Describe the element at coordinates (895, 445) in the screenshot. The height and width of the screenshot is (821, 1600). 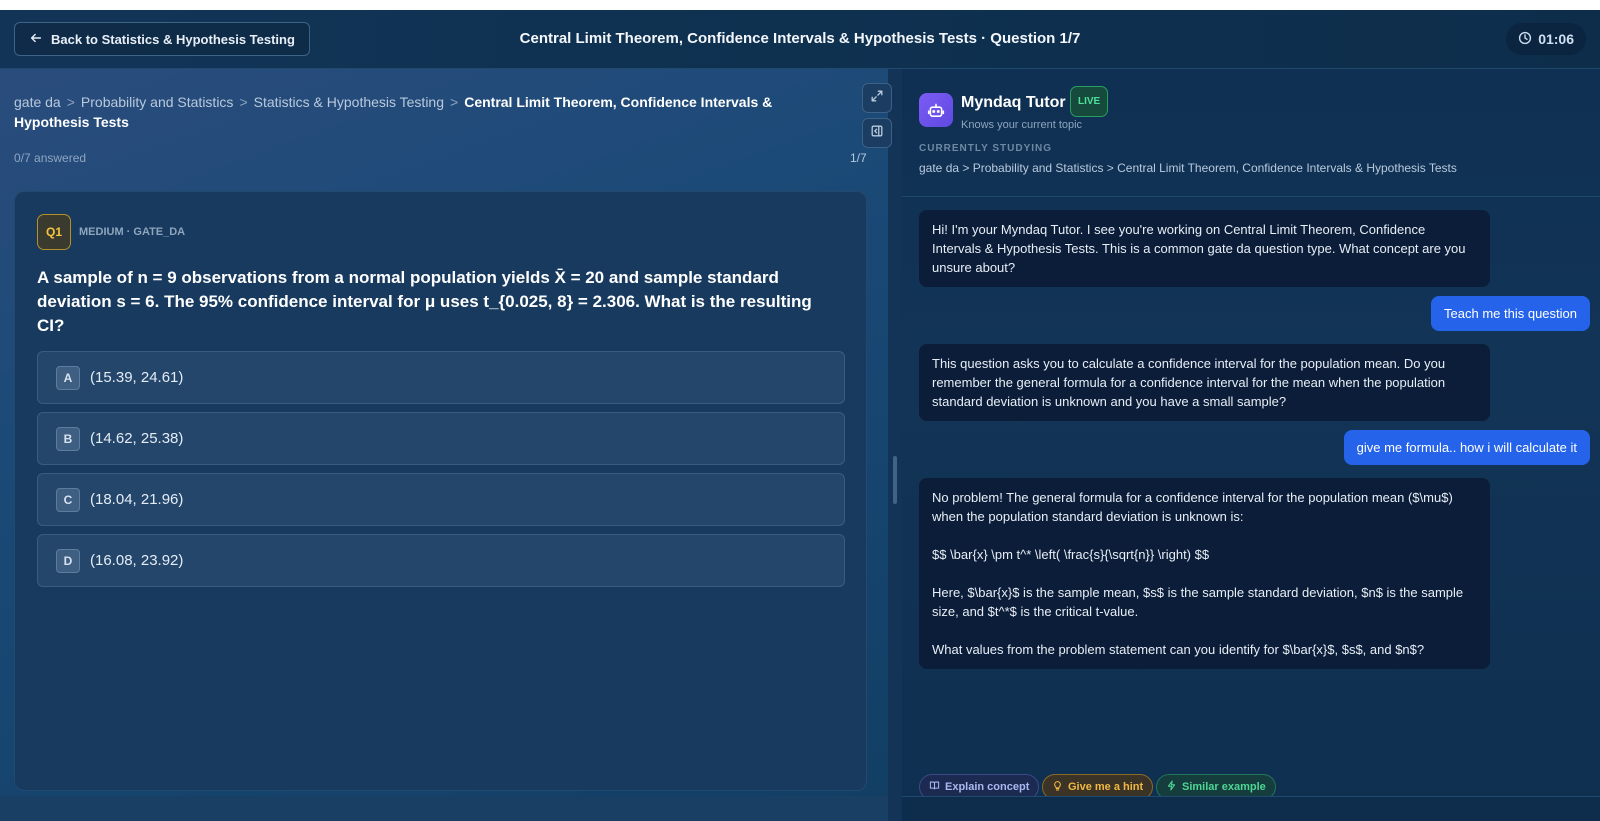
I see `panel-splitter` at that location.